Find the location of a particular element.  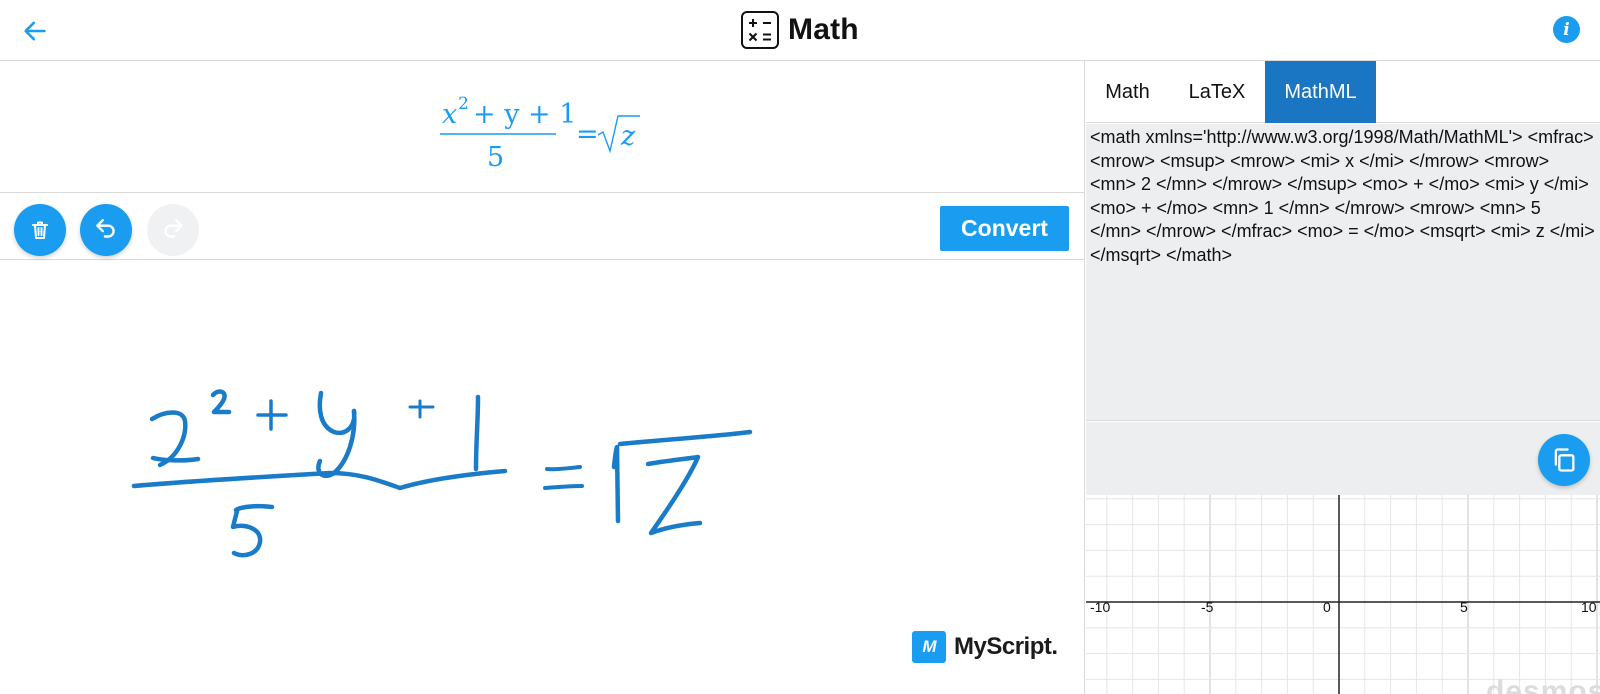

myscript-logo: M is located at coordinates (929, 647).